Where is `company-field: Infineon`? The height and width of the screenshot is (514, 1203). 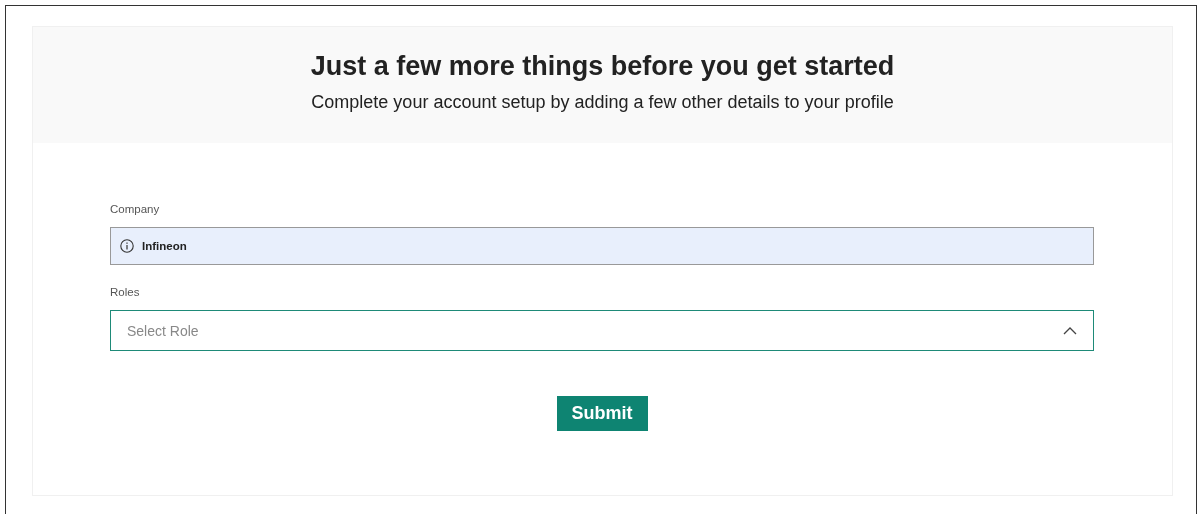
company-field: Infineon is located at coordinates (602, 246).